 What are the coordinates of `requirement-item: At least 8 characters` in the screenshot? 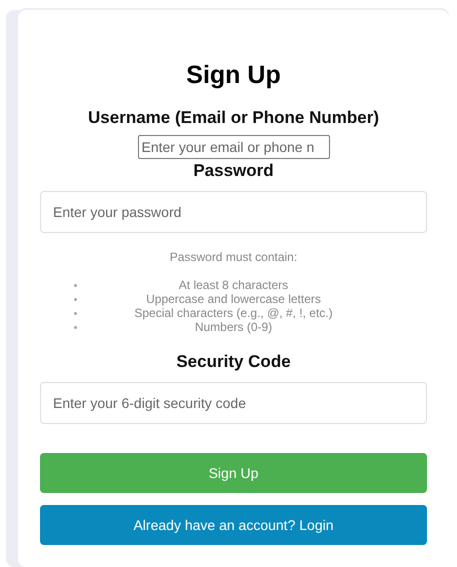 It's located at (233, 285).